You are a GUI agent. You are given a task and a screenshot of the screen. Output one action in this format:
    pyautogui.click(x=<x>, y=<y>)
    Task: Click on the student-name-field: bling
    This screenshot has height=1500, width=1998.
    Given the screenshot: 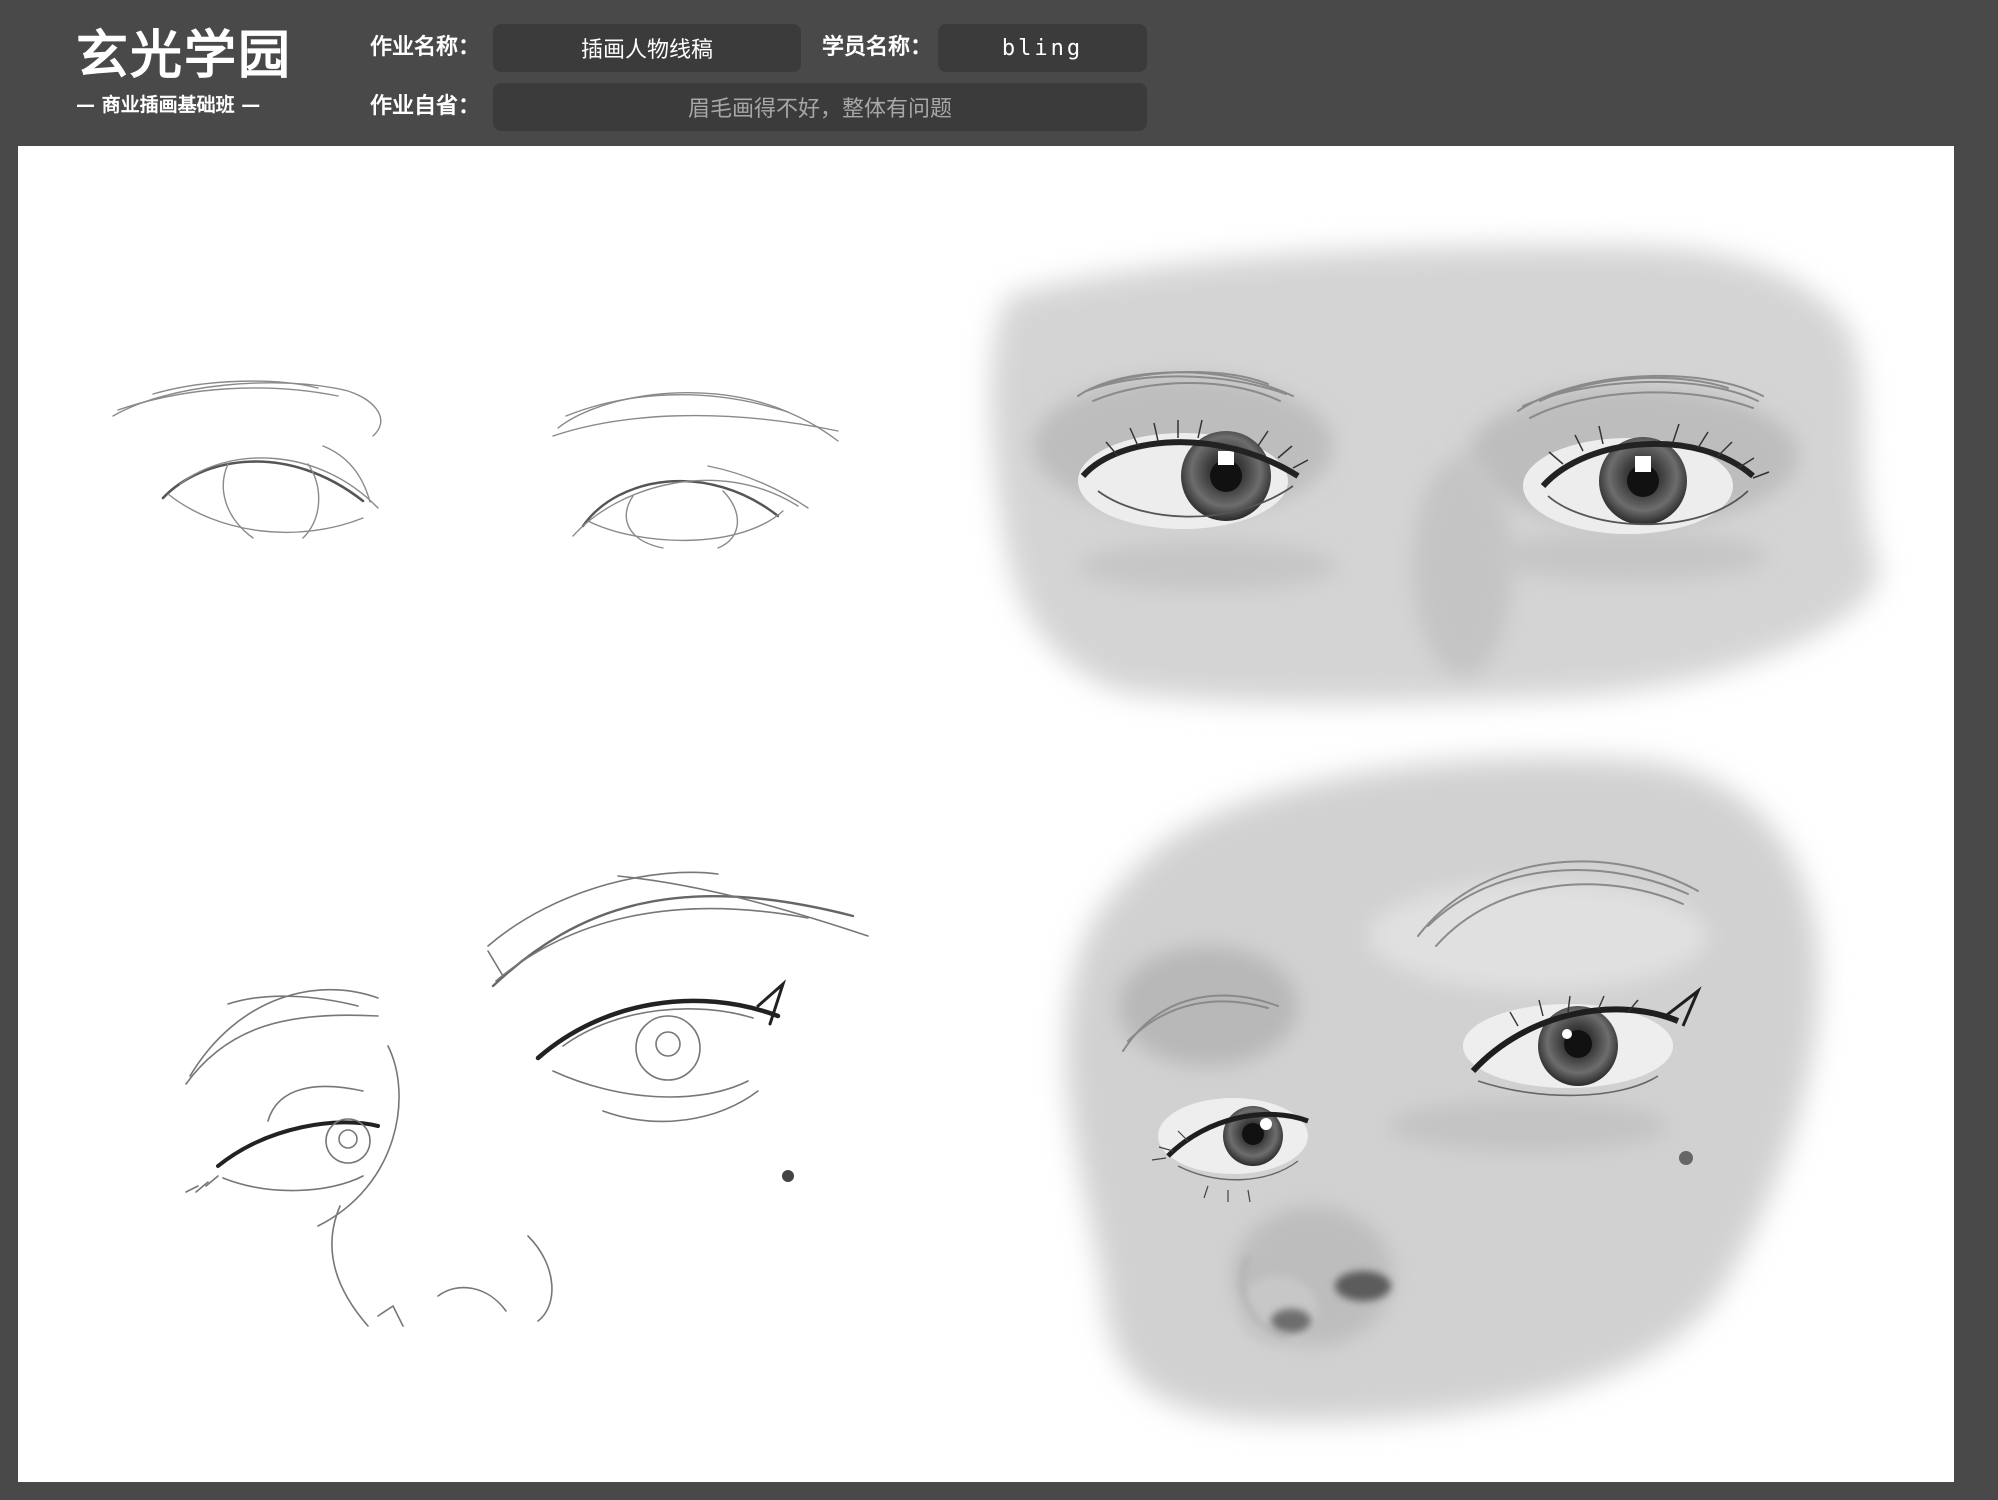 What is the action you would take?
    pyautogui.click(x=1042, y=48)
    